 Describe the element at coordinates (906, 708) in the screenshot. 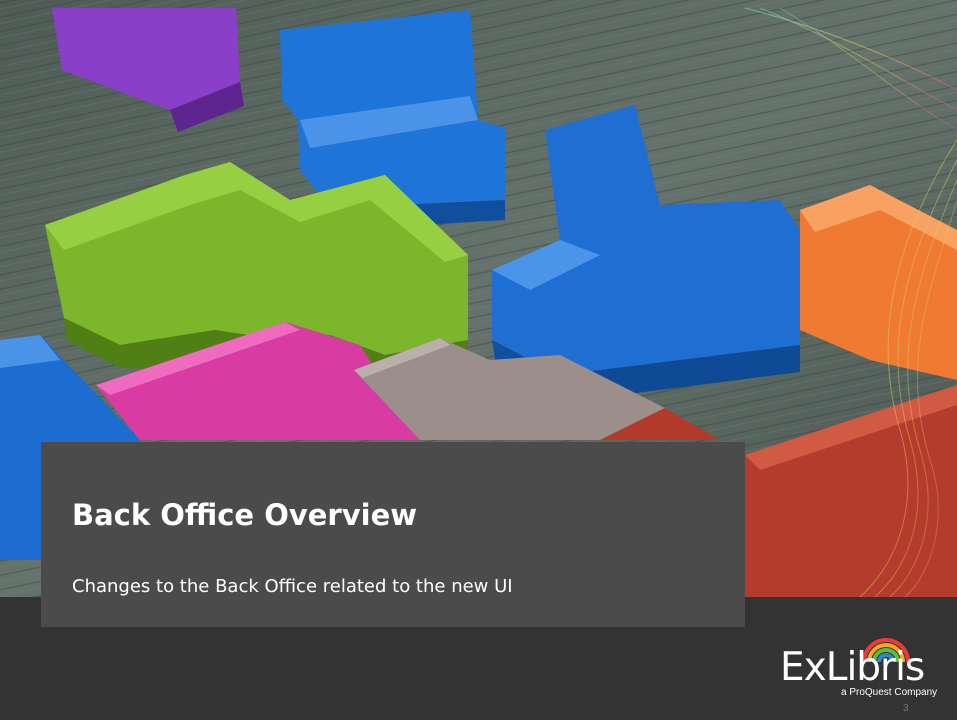

I see `slide-number: 3` at that location.